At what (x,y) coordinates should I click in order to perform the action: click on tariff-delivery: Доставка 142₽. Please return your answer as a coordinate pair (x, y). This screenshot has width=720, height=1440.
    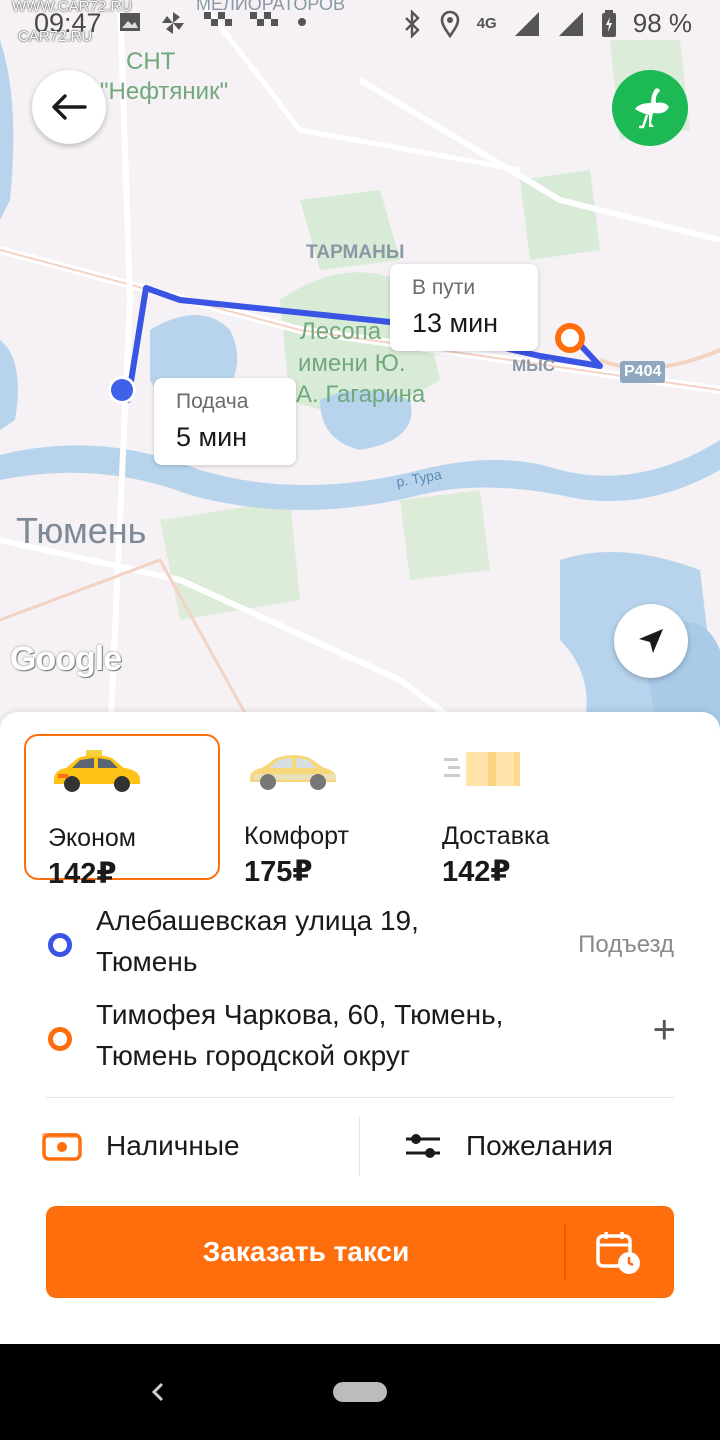
    Looking at the image, I should click on (518, 811).